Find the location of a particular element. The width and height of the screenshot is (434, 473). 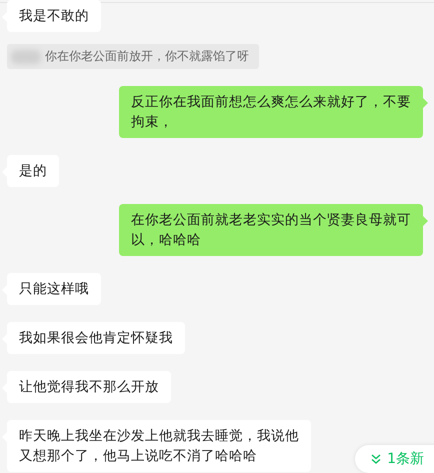

quote-text: 你在你老公面前放开，你不就露馅了呀 is located at coordinates (147, 56).